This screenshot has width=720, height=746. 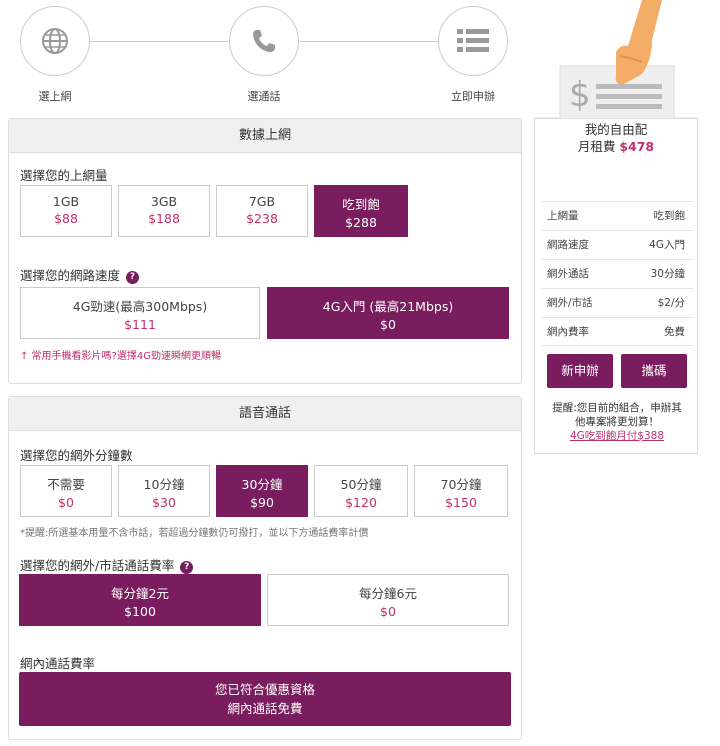 What do you see at coordinates (617, 408) in the screenshot?
I see `note-line1: 提醒:您目前的組合，申辦其` at bounding box center [617, 408].